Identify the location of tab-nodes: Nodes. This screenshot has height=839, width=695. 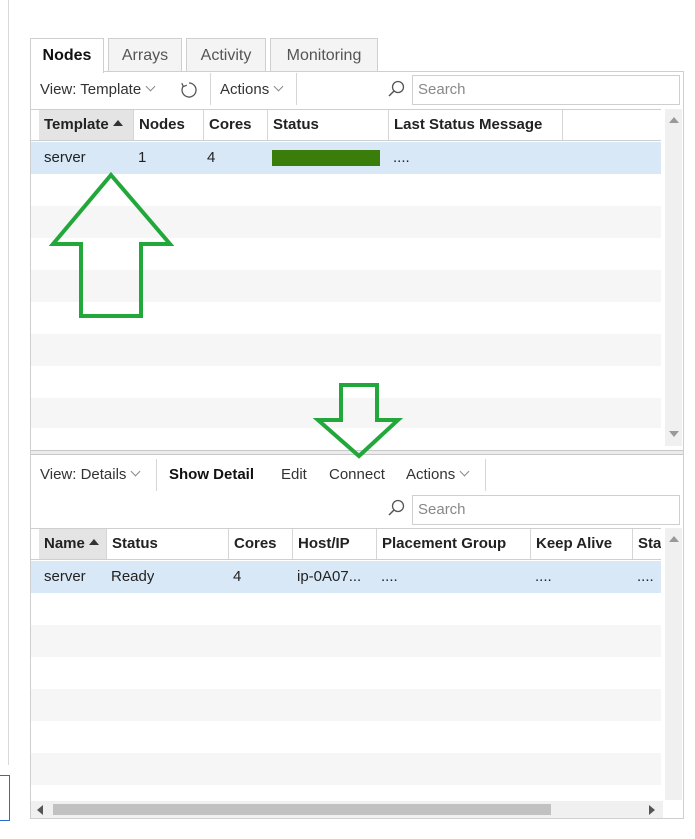
(67, 55).